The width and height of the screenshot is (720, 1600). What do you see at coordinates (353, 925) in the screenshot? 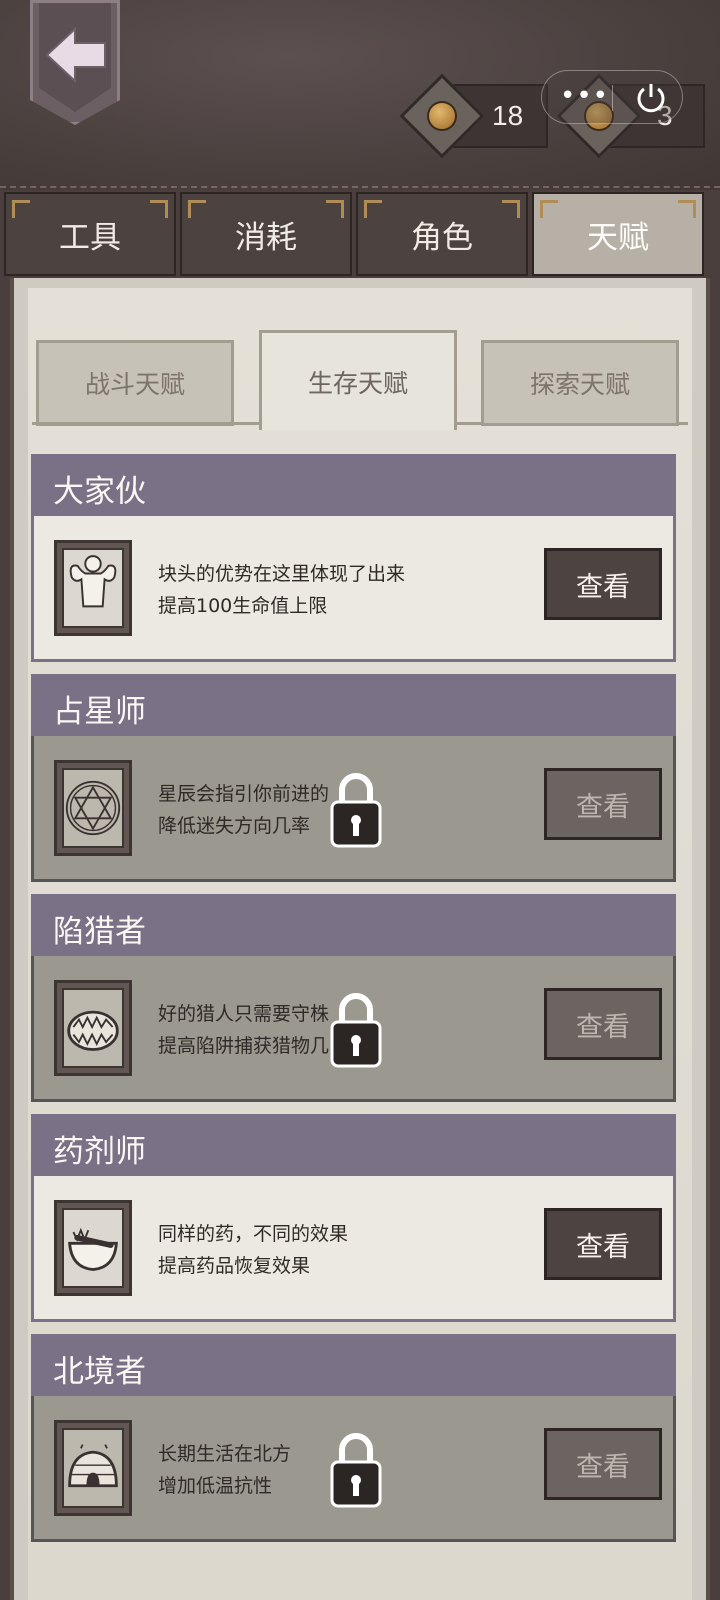
I see `talent-title: 陷猎者` at bounding box center [353, 925].